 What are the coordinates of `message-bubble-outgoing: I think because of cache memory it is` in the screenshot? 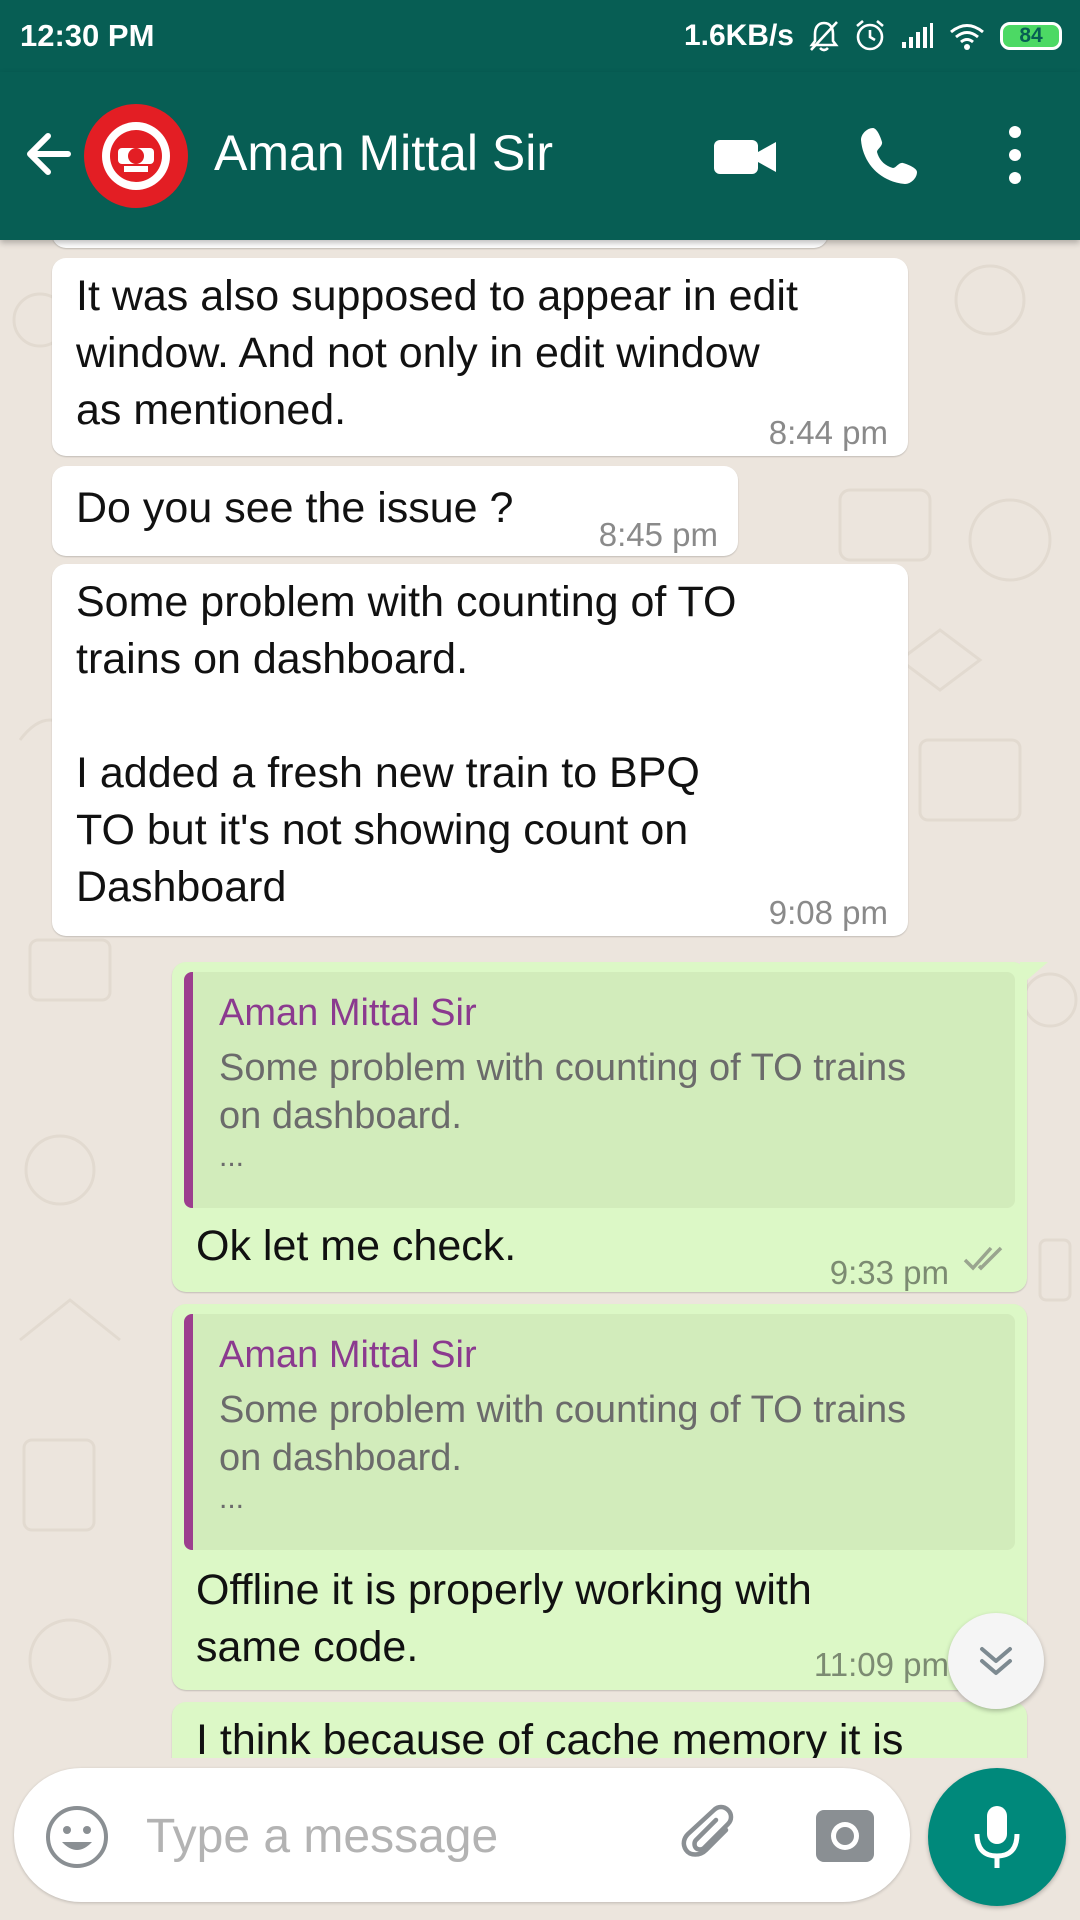 It's located at (599, 1730).